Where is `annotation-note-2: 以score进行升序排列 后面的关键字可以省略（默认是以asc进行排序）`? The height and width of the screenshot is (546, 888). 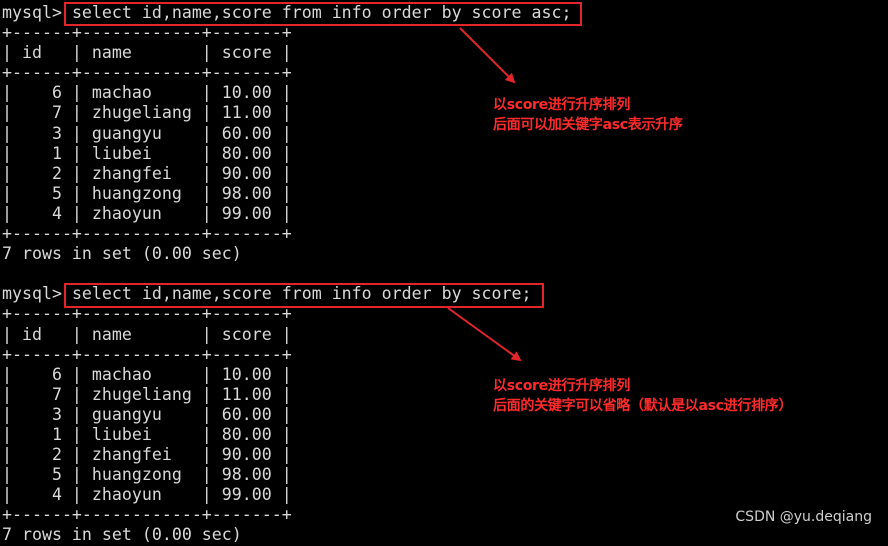
annotation-note-2: 以score进行升序排列 后面的关键字可以省略（默认是以asc进行排序） is located at coordinates (642, 396).